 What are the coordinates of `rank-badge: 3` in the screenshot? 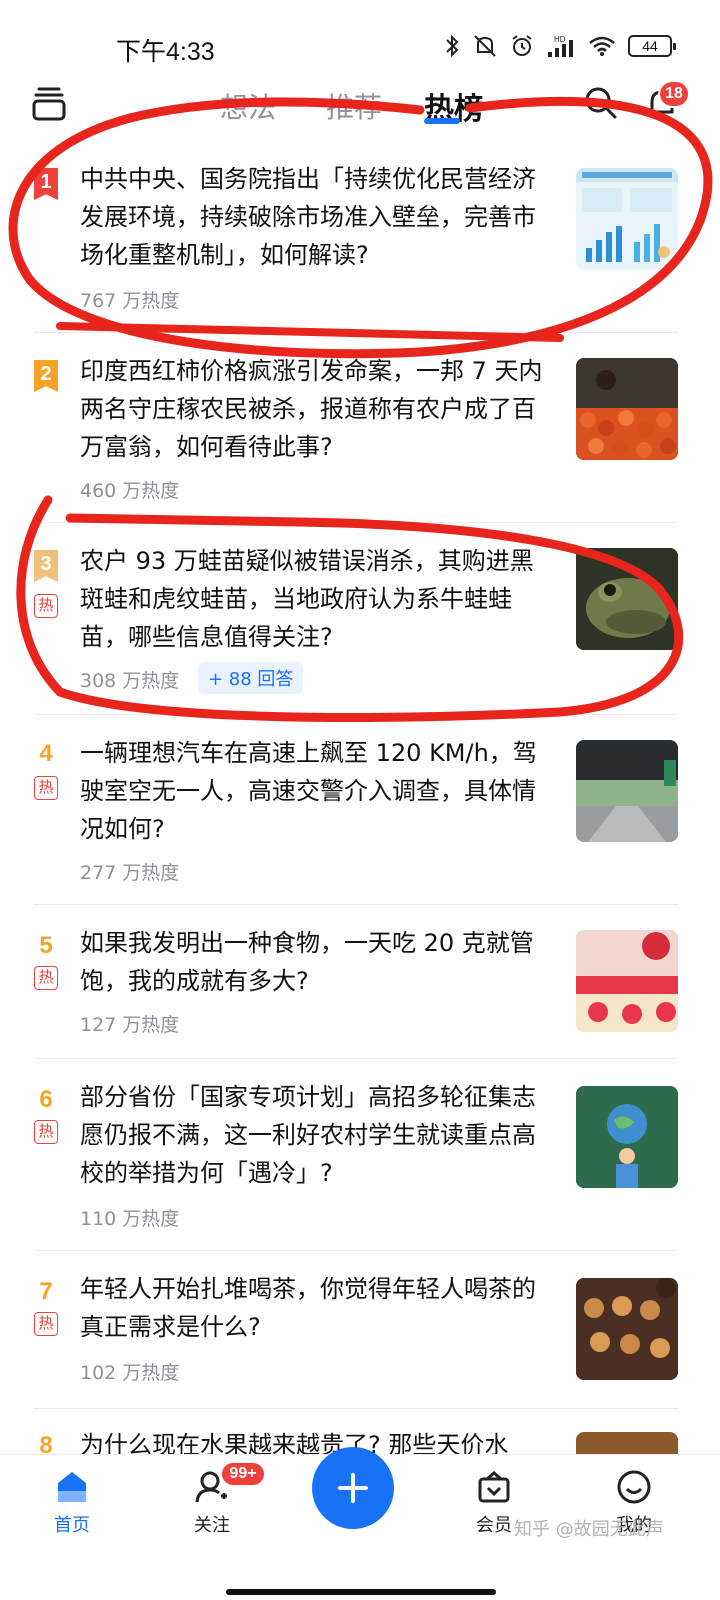 It's located at (46, 566).